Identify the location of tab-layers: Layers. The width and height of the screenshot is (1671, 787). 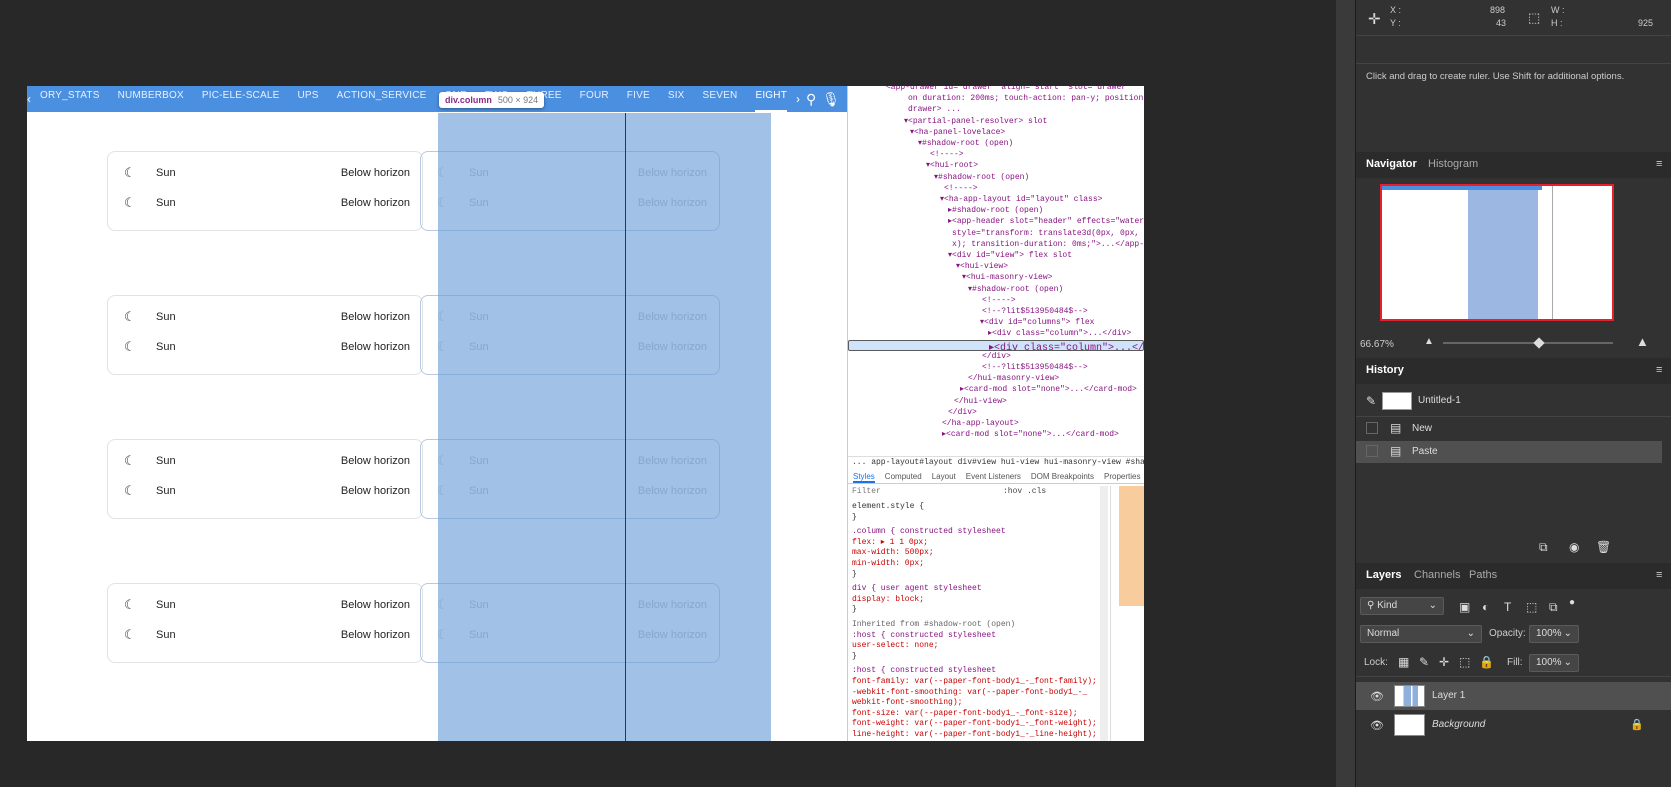
(1383, 575).